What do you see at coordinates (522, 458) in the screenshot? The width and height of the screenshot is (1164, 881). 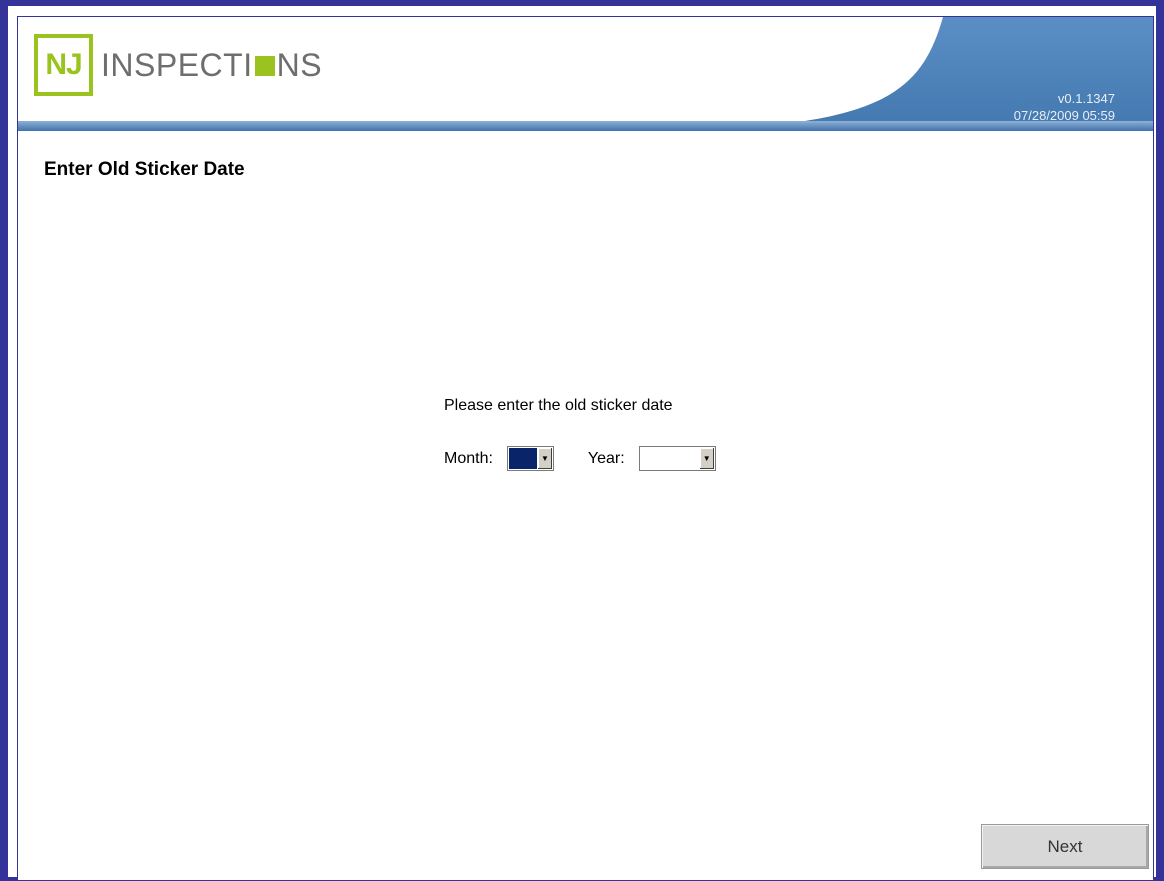 I see `month-value` at bounding box center [522, 458].